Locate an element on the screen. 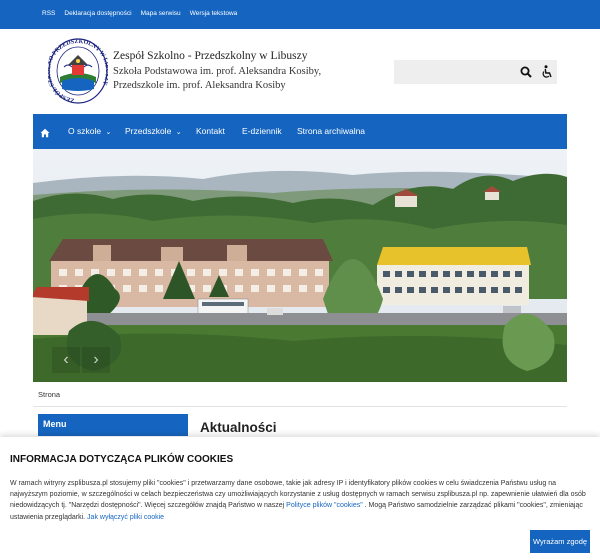 Image resolution: width=600 pixels, height=560 pixels. rss-link: RSS is located at coordinates (48, 13).